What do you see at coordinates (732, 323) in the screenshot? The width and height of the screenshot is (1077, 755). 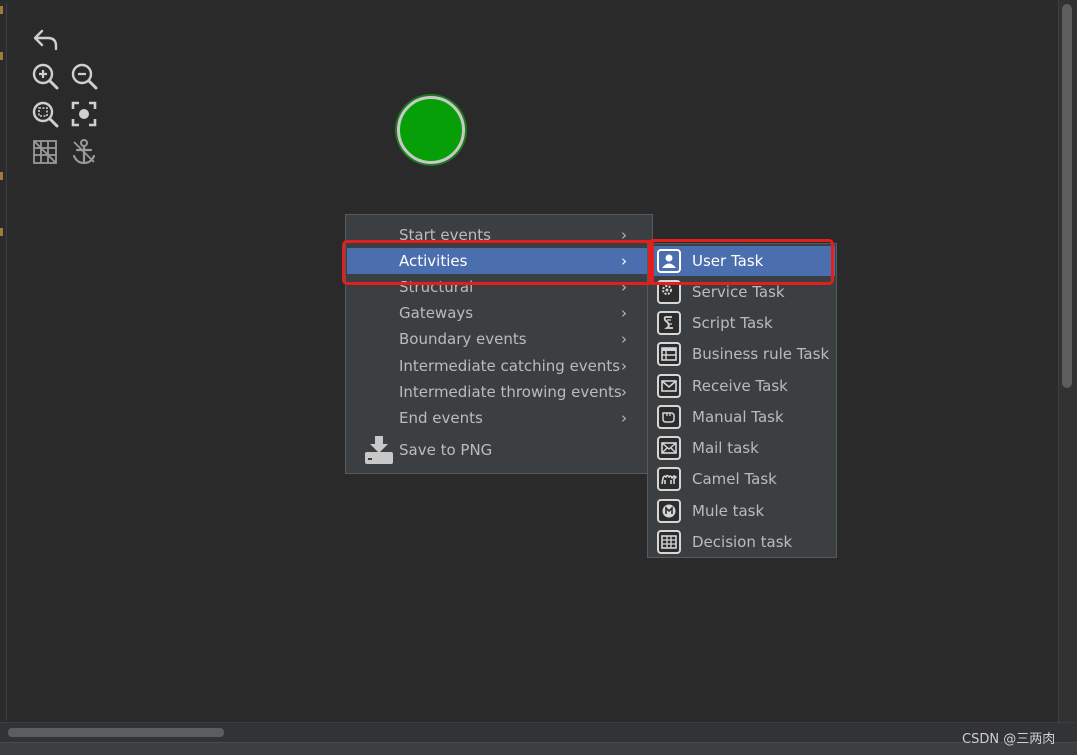 I see `submenu-item-label: Script Task` at bounding box center [732, 323].